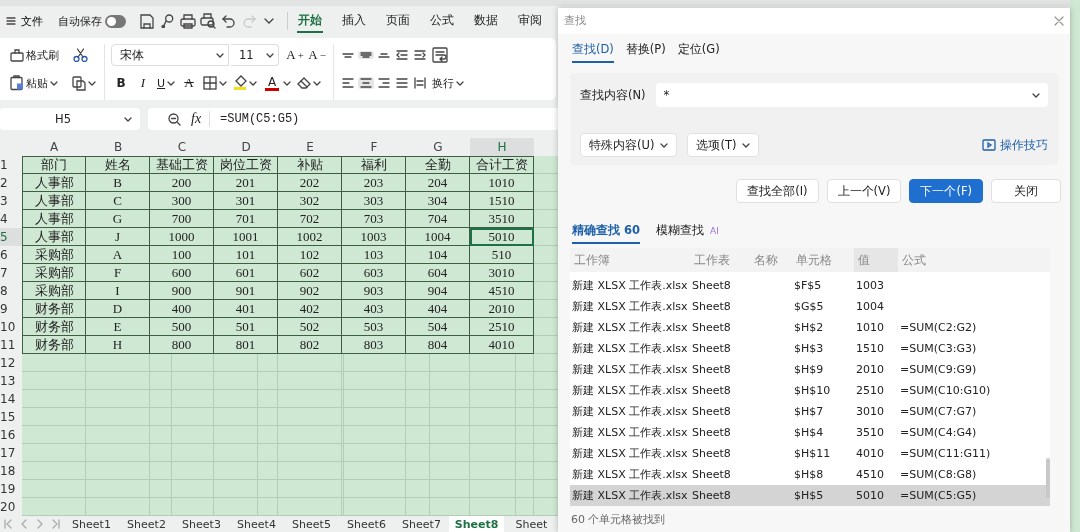 This screenshot has width=1080, height=532. Describe the element at coordinates (438, 183) in the screenshot. I see `table-cell: 204` at that location.